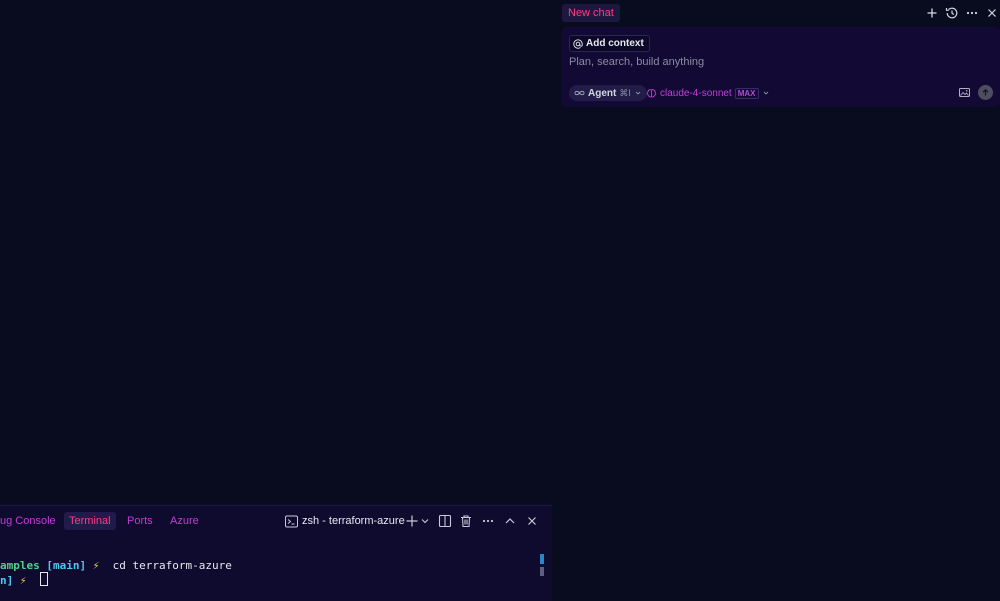 Image resolution: width=1000 pixels, height=601 pixels. I want to click on tab-new-chat: New chat, so click(591, 13).